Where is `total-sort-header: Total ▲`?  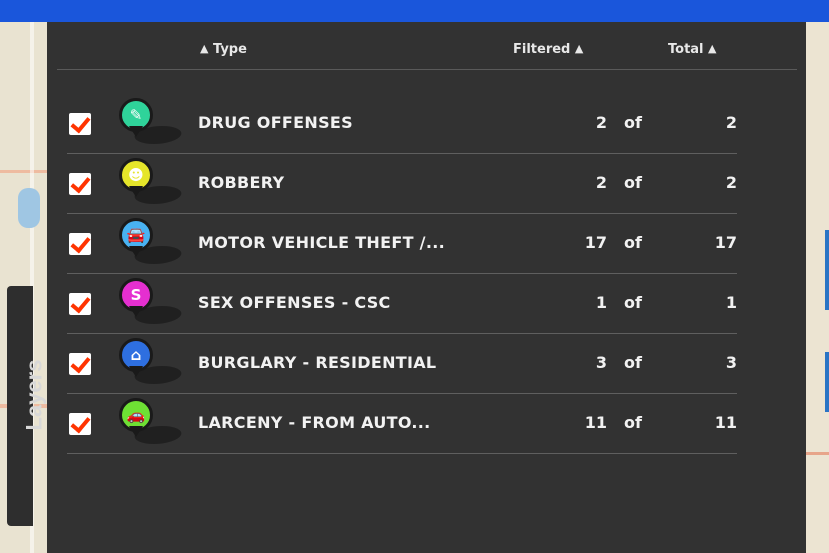
total-sort-header: Total ▲ is located at coordinates (692, 49).